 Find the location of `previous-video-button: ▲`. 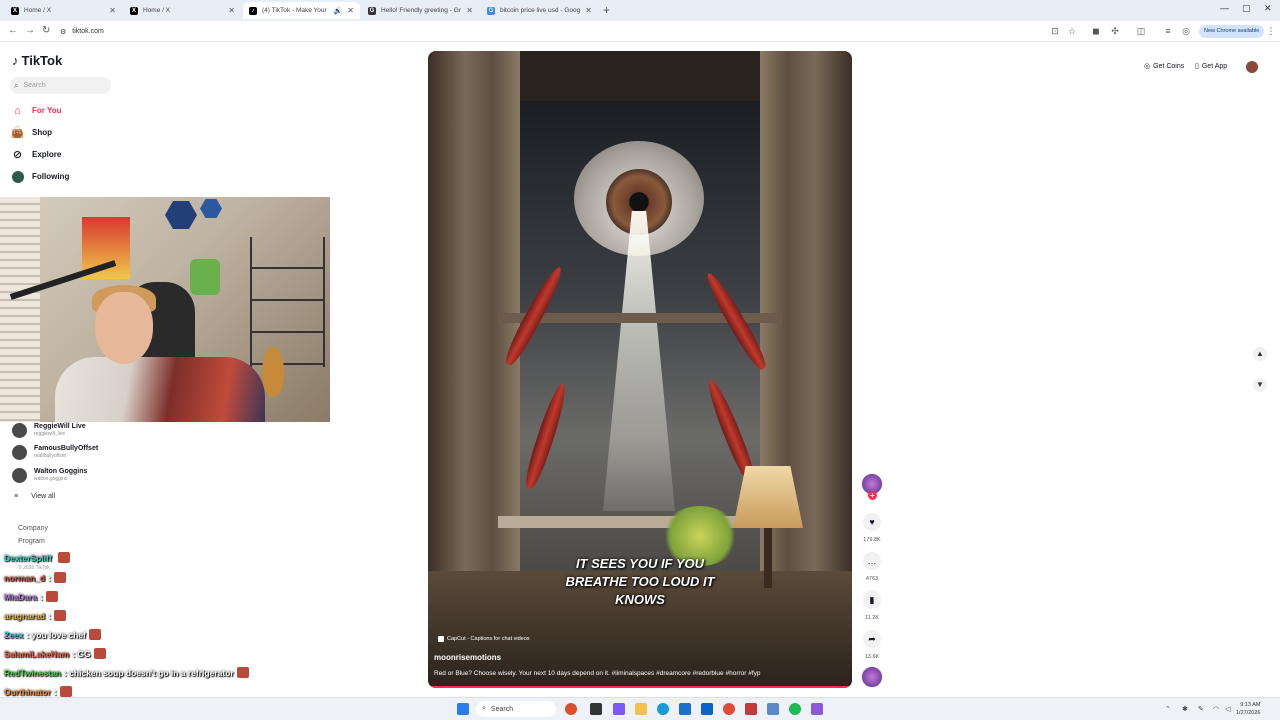

previous-video-button: ▲ is located at coordinates (1260, 354).